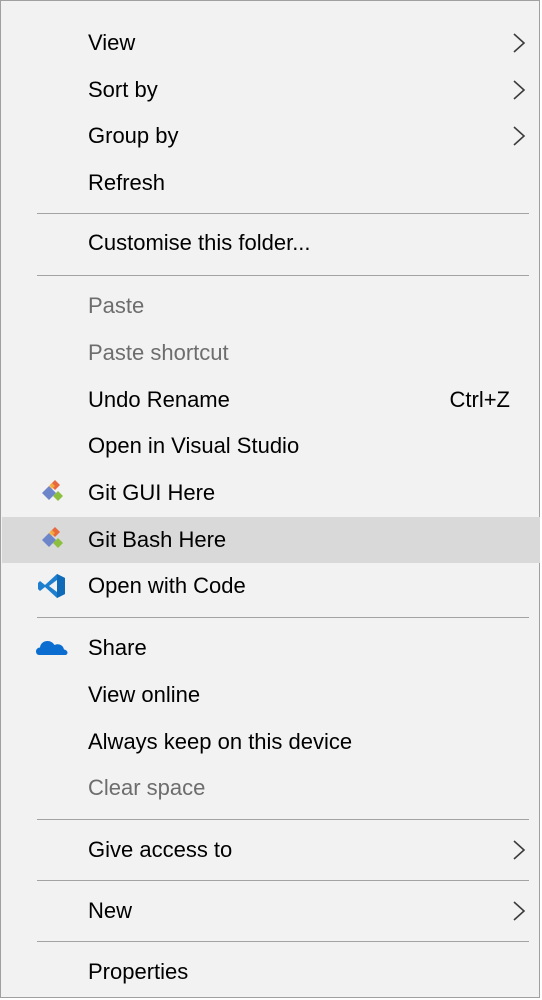 This screenshot has width=542, height=1000. What do you see at coordinates (271, 540) in the screenshot?
I see `menu-item-git-bash-here: Git Bash Here` at bounding box center [271, 540].